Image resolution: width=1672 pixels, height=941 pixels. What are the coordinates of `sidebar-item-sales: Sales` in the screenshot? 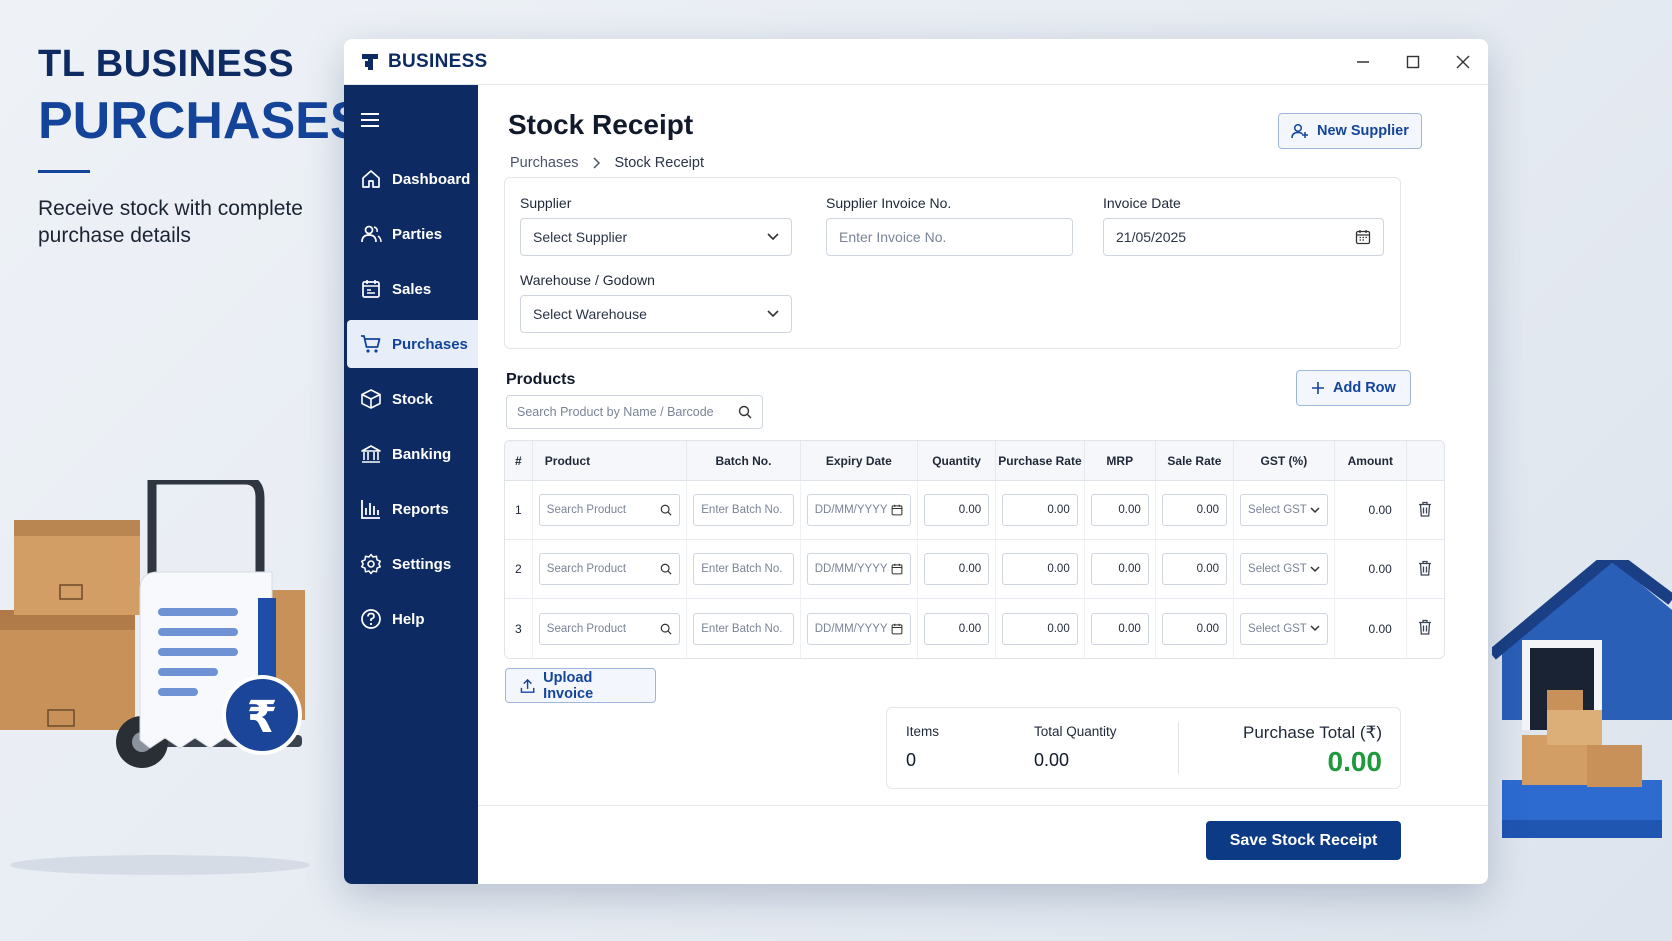 It's located at (412, 289).